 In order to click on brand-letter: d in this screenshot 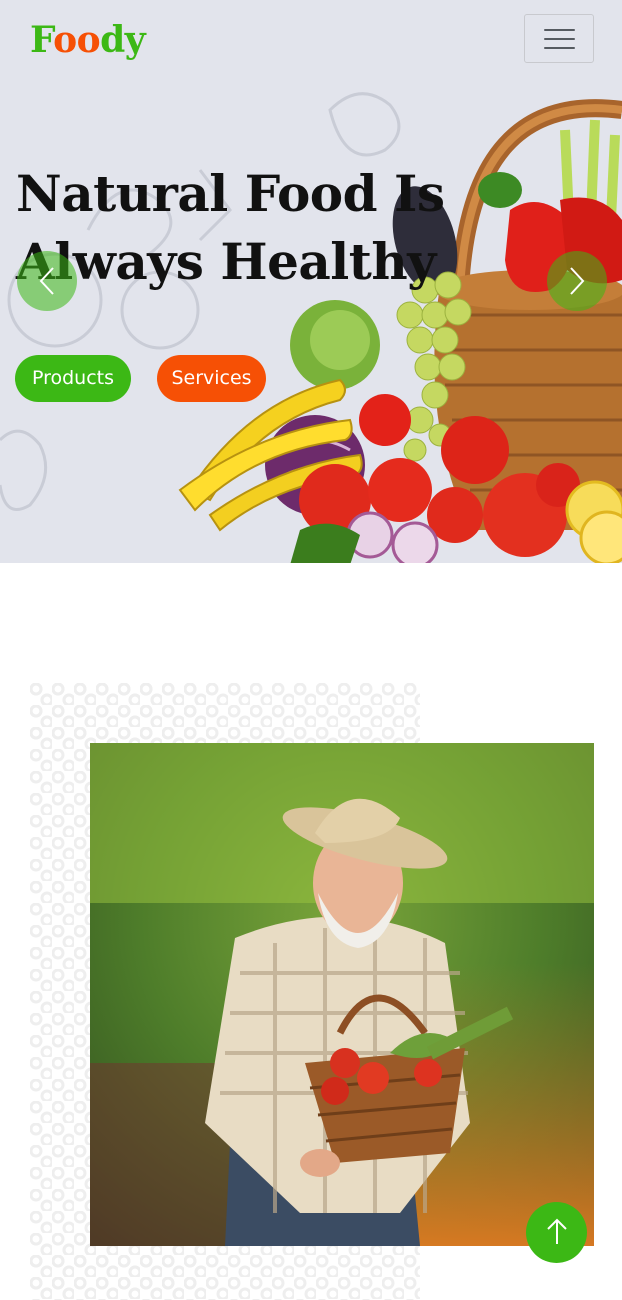, I will do `click(112, 40)`.